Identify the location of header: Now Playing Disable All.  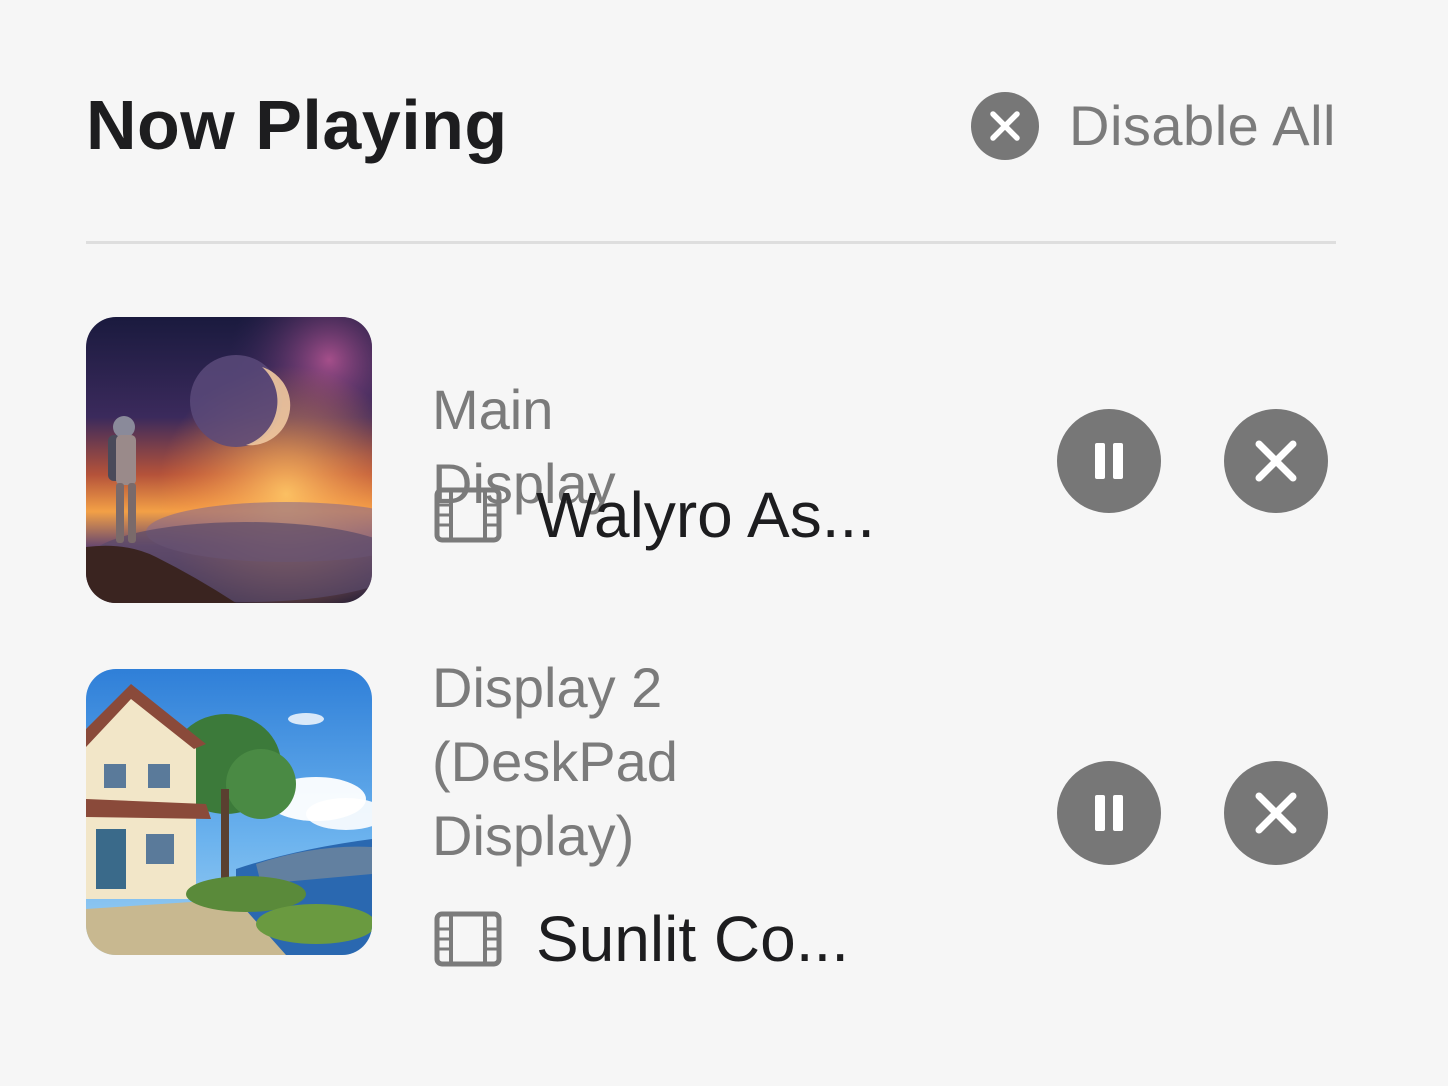
(711, 130).